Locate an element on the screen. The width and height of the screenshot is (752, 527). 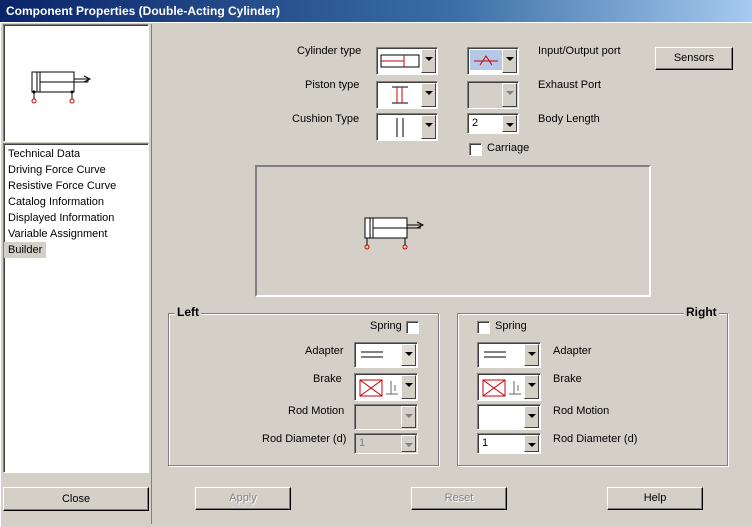
right-spring-label: Spring is located at coordinates (511, 326).